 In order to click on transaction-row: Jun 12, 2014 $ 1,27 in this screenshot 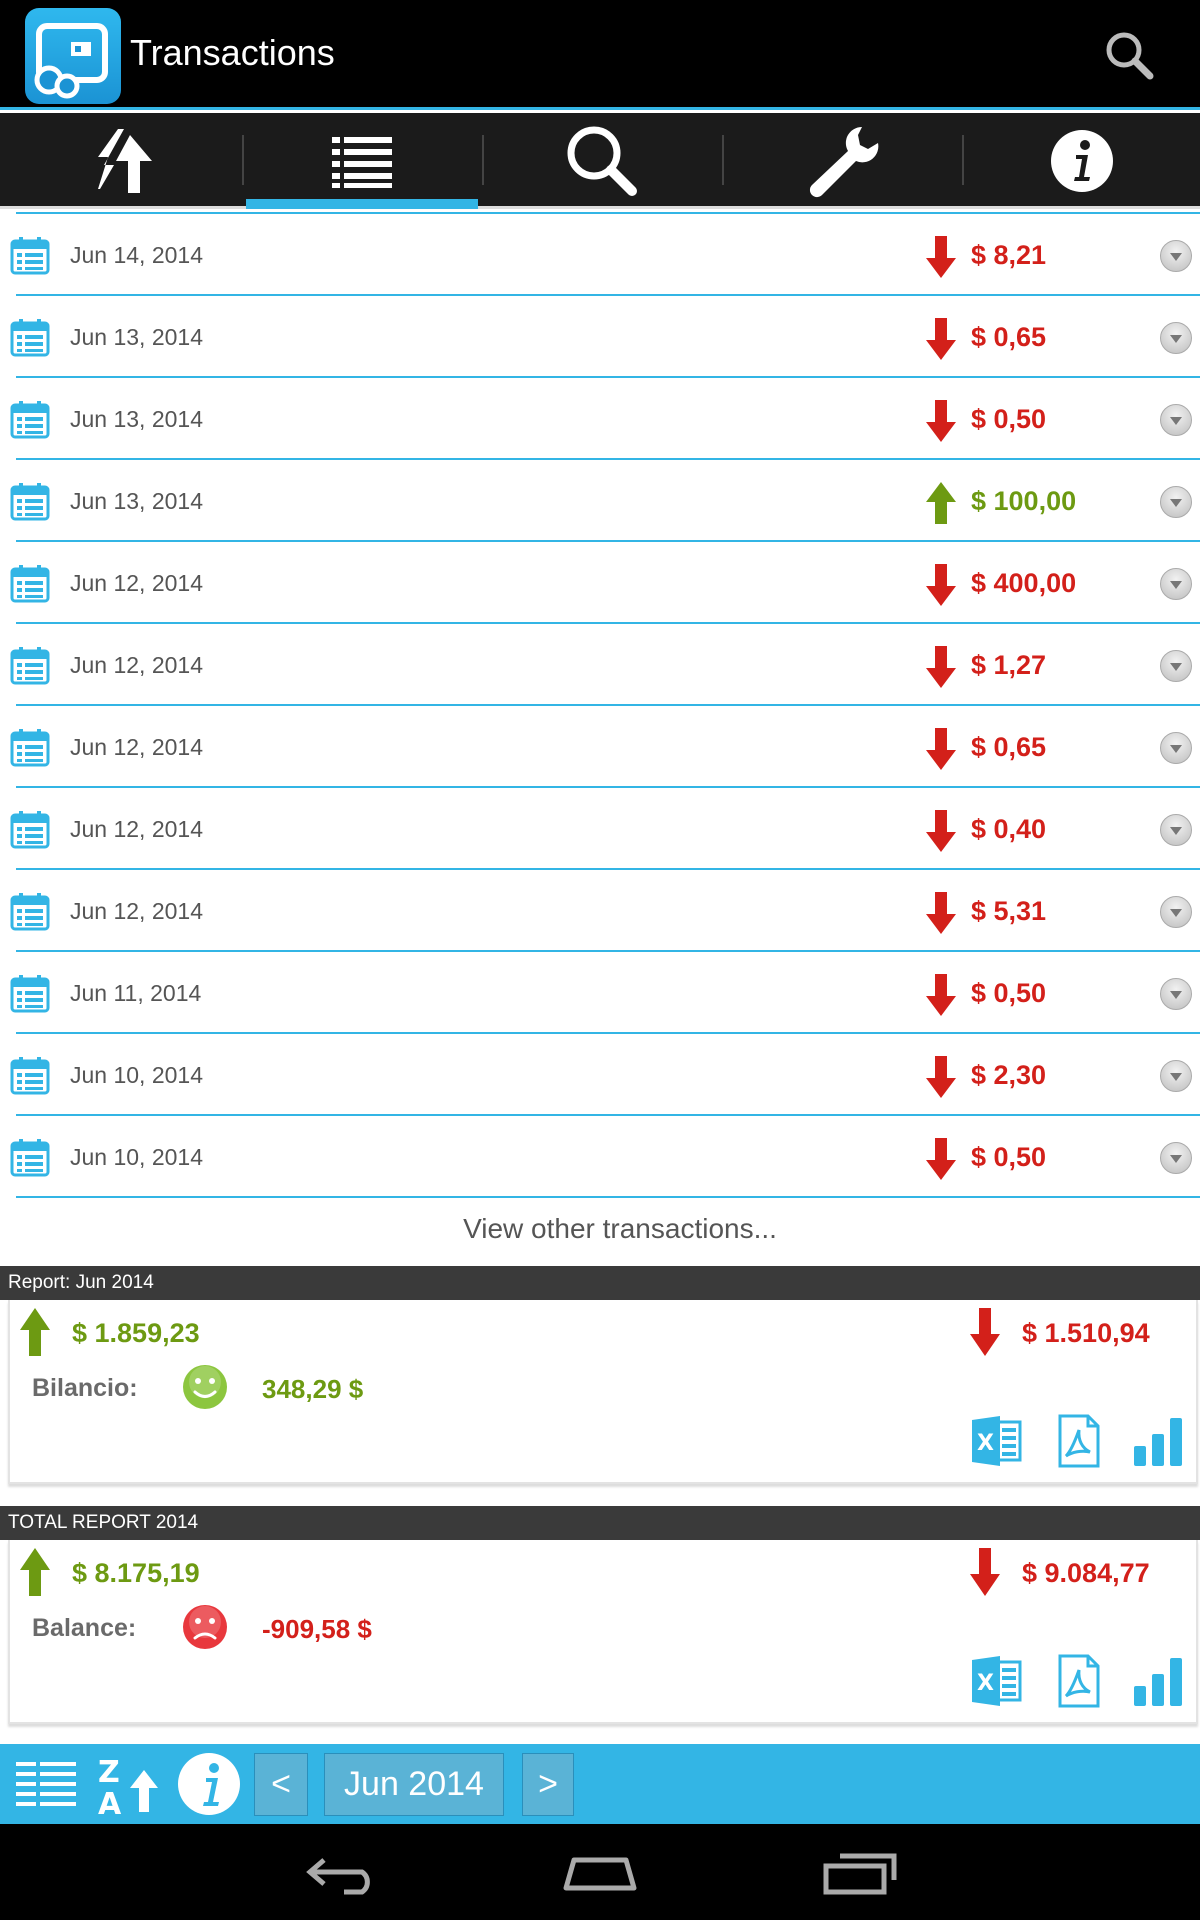, I will do `click(605, 665)`.